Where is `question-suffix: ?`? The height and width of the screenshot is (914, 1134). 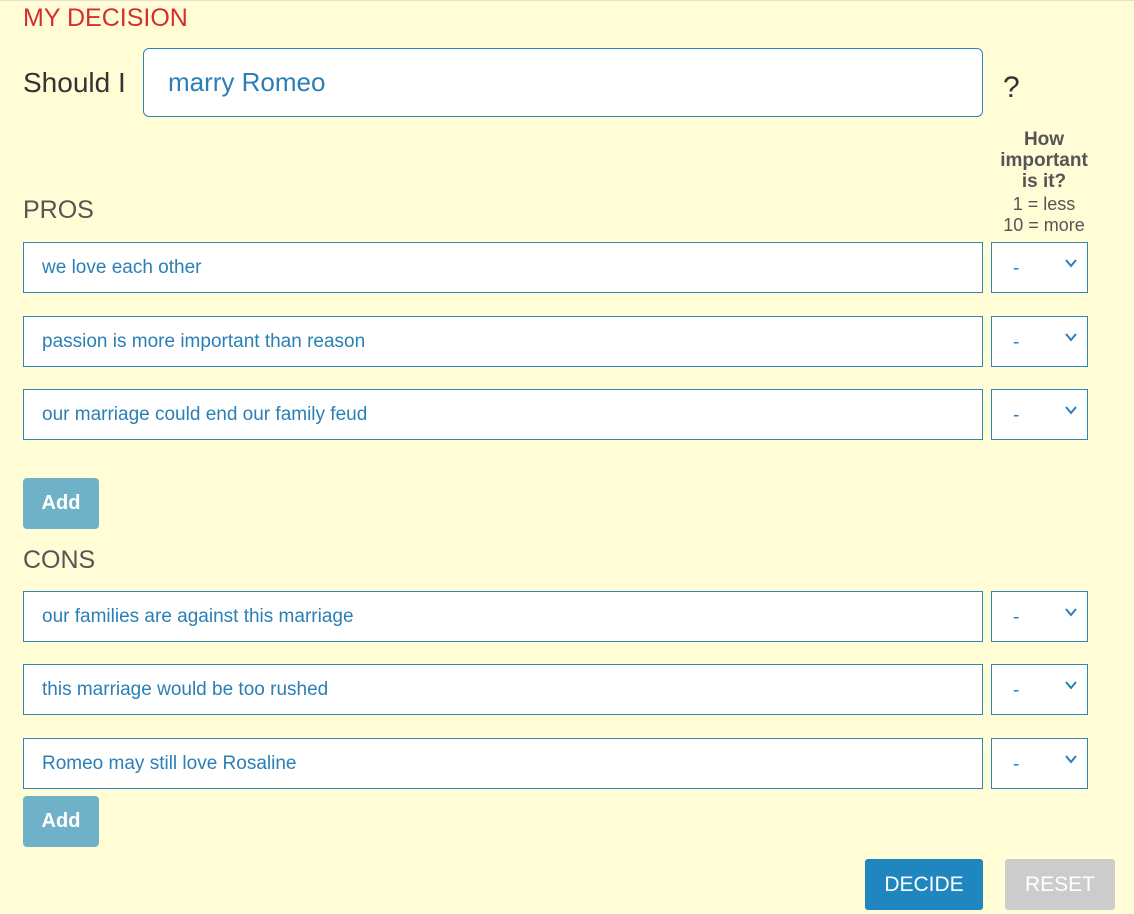
question-suffix: ? is located at coordinates (1011, 87).